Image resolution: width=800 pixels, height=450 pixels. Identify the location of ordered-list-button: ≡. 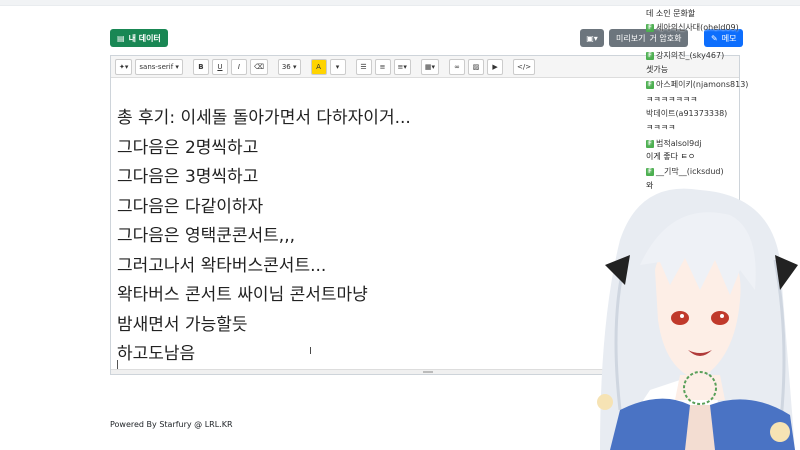
(382, 66).